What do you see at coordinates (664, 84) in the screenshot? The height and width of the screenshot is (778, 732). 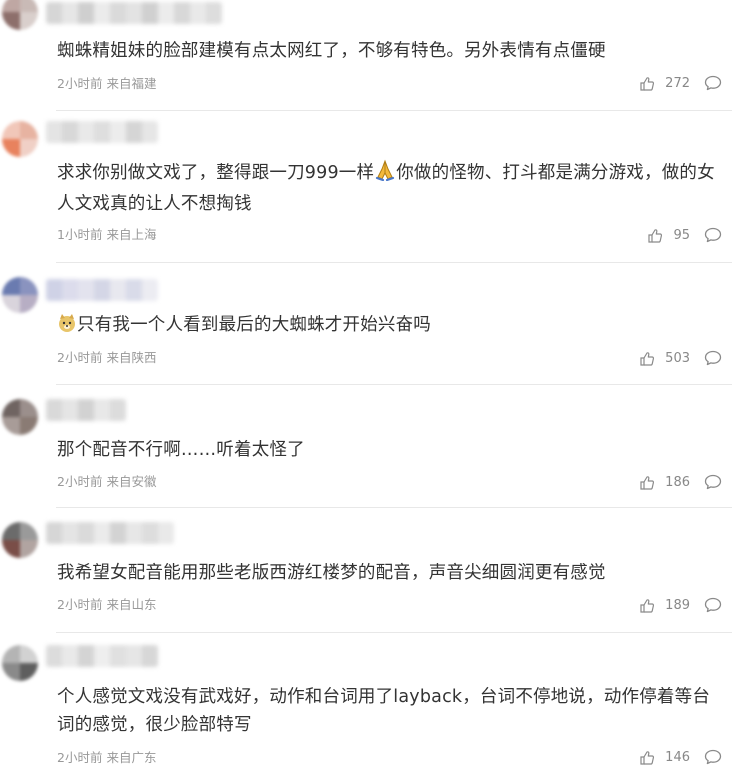 I see `like-button: 272` at bounding box center [664, 84].